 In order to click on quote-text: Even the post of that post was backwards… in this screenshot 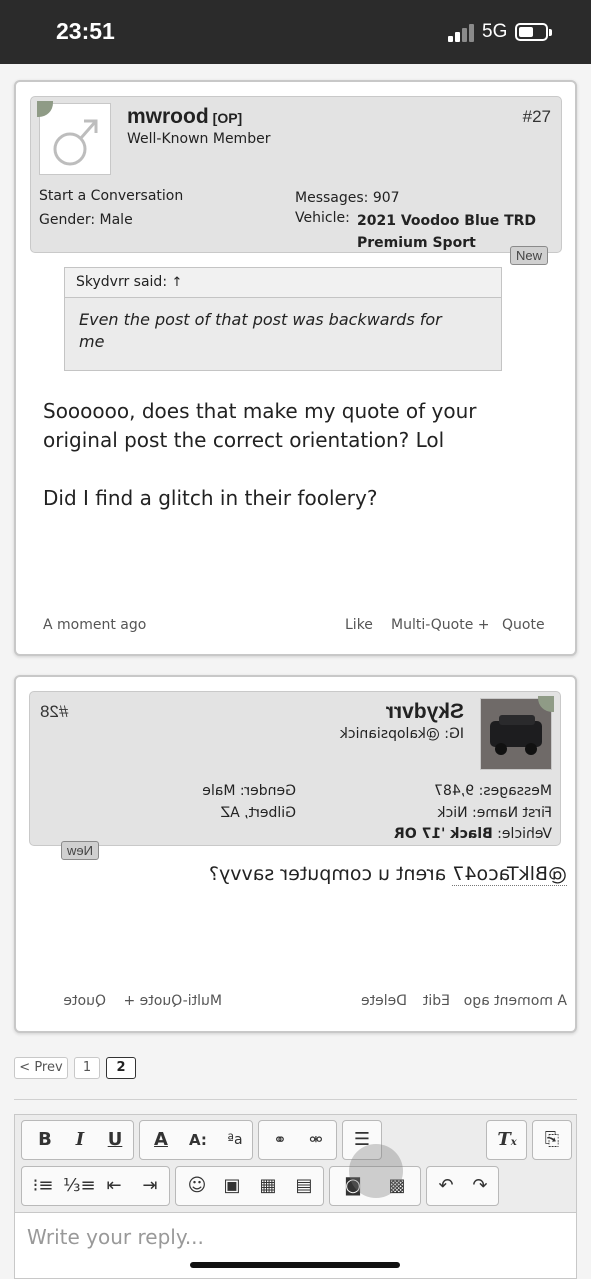, I will do `click(260, 330)`.